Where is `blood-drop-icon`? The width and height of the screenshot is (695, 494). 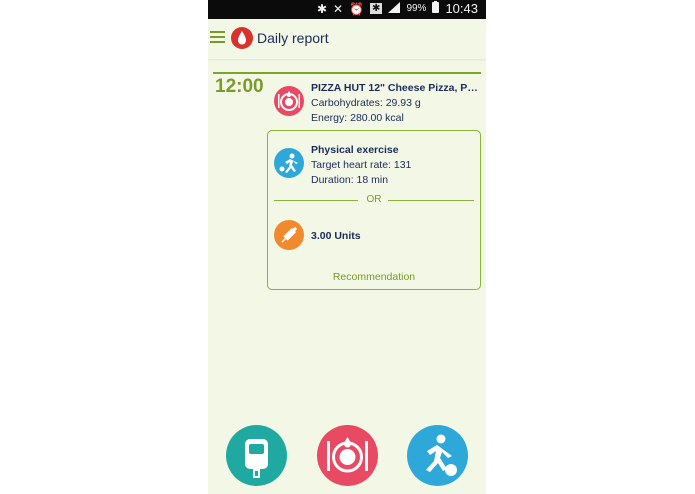
blood-drop-icon is located at coordinates (242, 38).